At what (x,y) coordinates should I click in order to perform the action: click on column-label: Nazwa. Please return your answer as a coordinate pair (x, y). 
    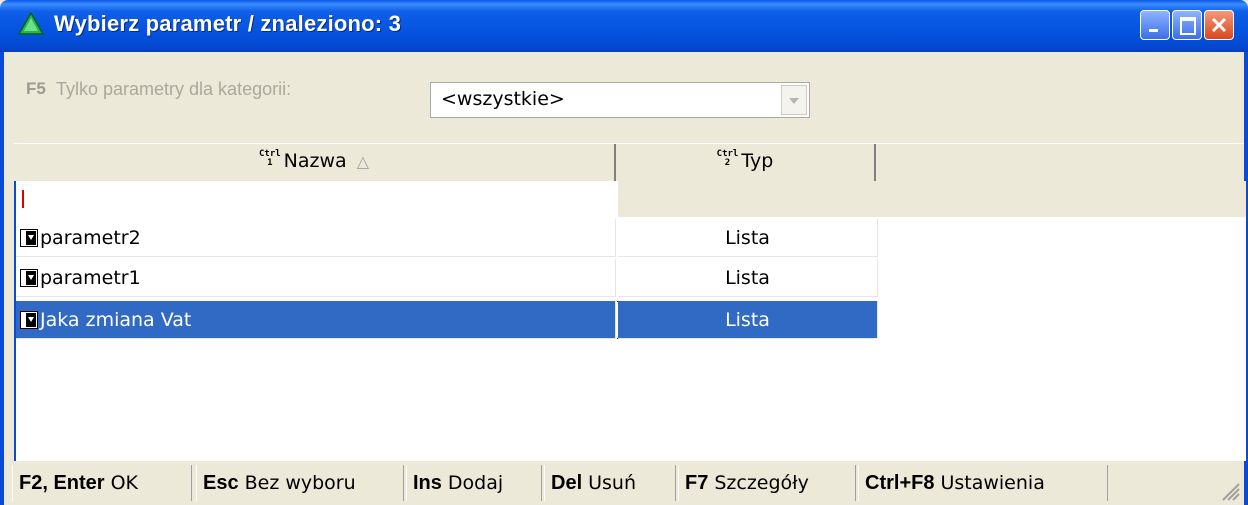
    Looking at the image, I should click on (315, 161).